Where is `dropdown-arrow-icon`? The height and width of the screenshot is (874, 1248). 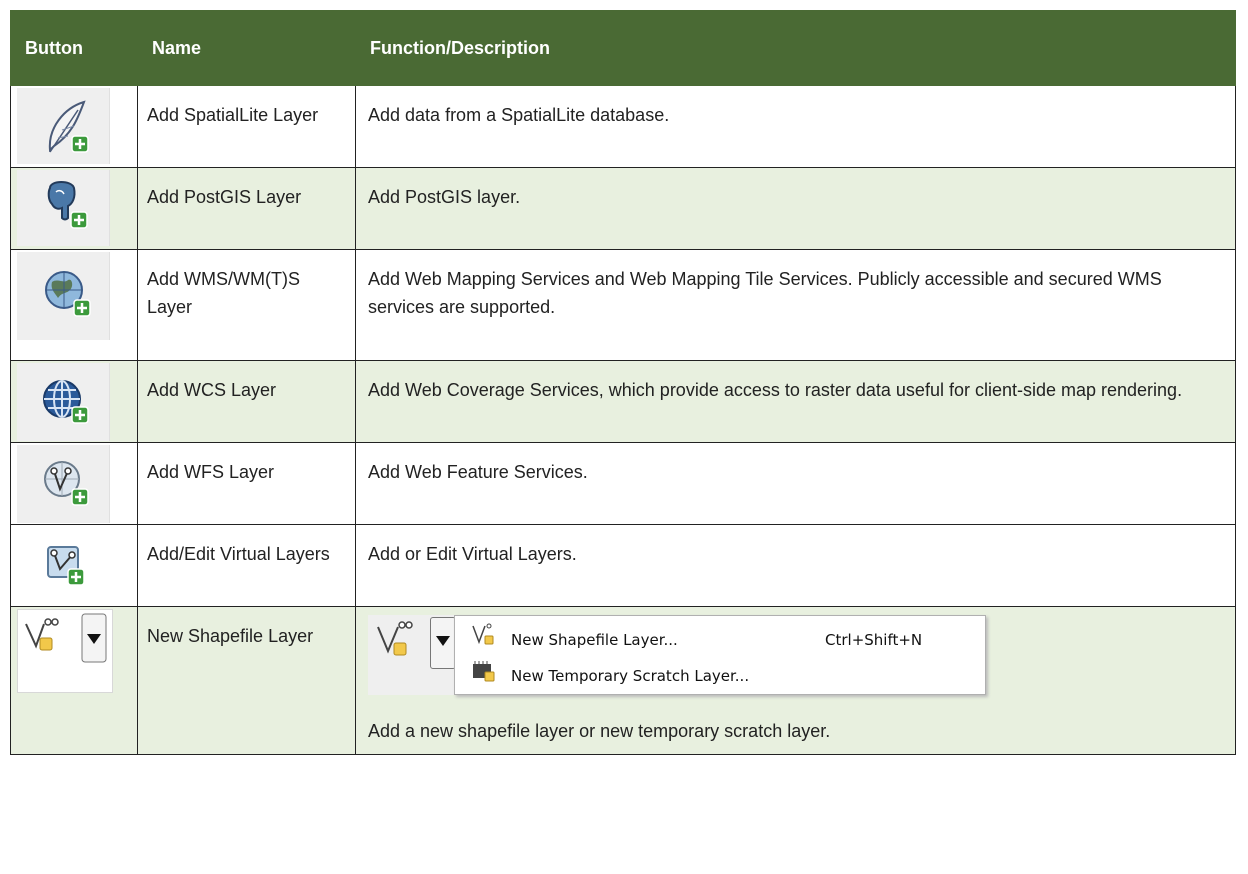 dropdown-arrow-icon is located at coordinates (443, 643).